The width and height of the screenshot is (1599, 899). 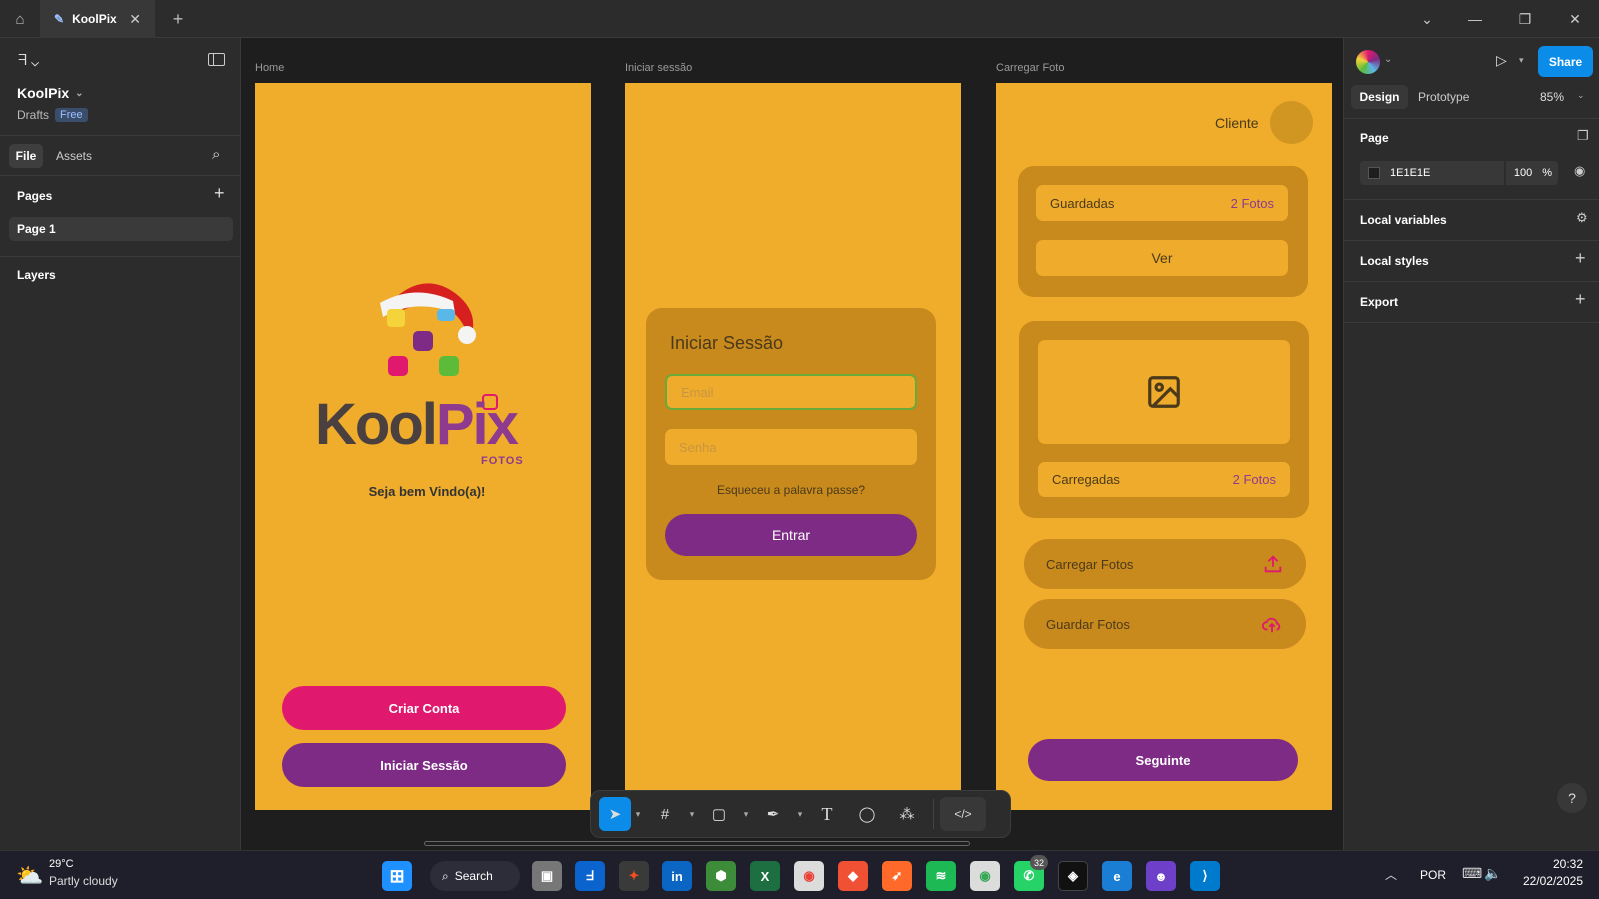 I want to click on tab-file: File, so click(x=26, y=156).